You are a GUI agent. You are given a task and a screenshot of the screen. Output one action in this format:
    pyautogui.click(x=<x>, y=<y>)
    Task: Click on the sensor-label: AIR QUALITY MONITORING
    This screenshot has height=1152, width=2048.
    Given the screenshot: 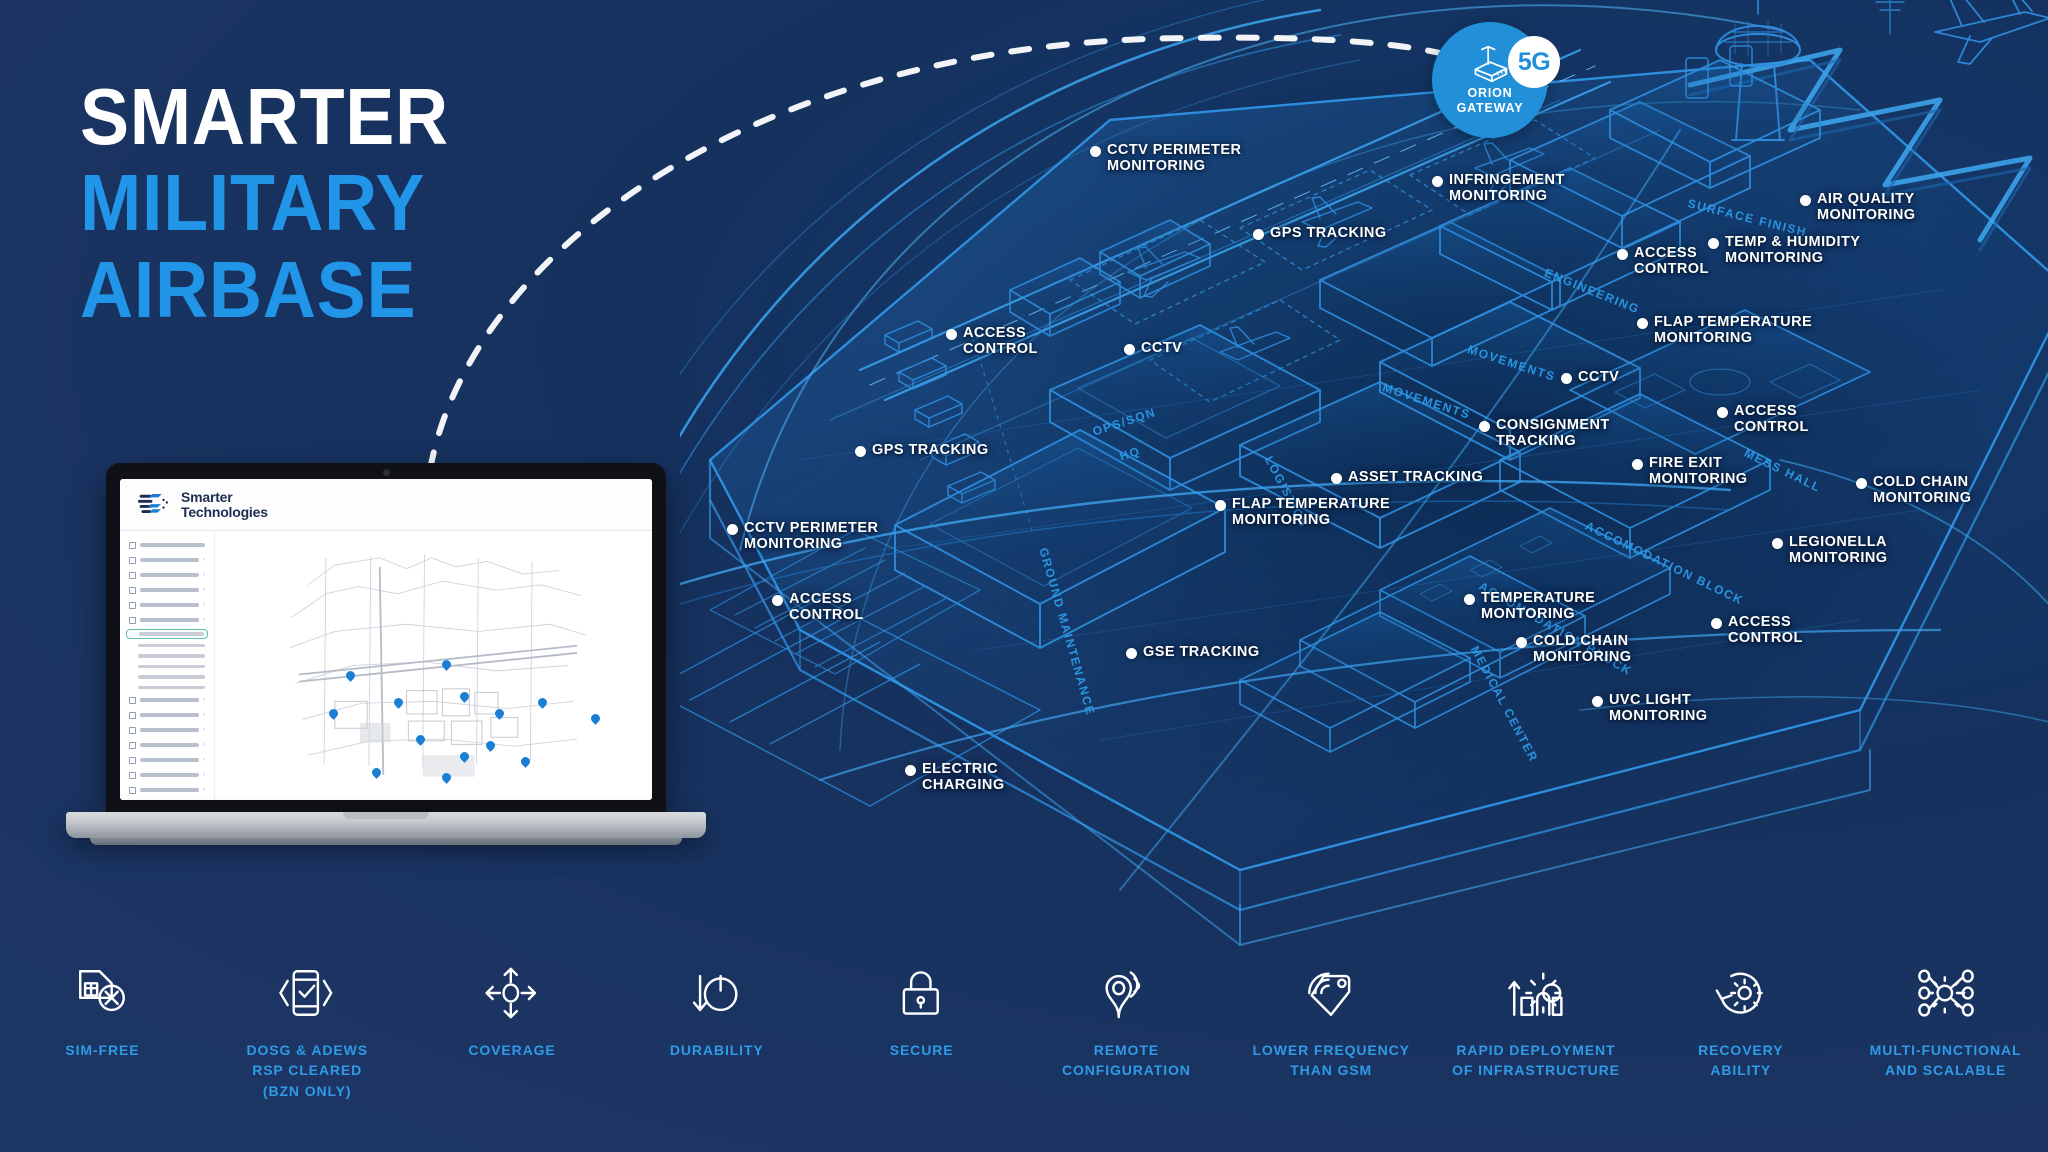 What is the action you would take?
    pyautogui.click(x=1857, y=207)
    